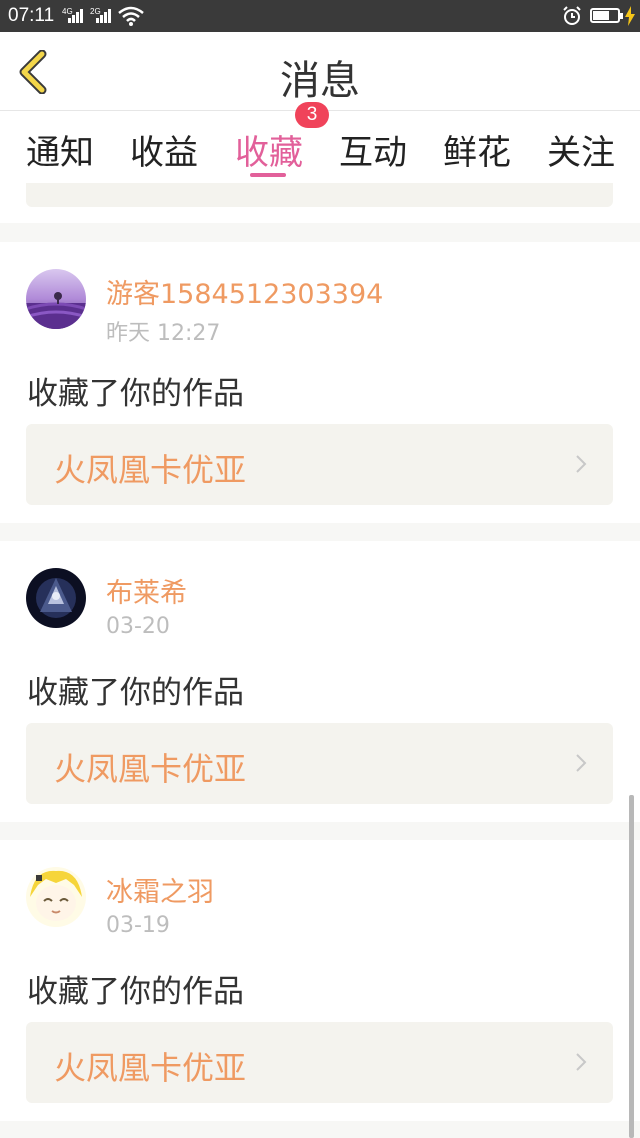 This screenshot has width=640, height=1138. I want to click on tab-favorites: 收藏, so click(269, 149).